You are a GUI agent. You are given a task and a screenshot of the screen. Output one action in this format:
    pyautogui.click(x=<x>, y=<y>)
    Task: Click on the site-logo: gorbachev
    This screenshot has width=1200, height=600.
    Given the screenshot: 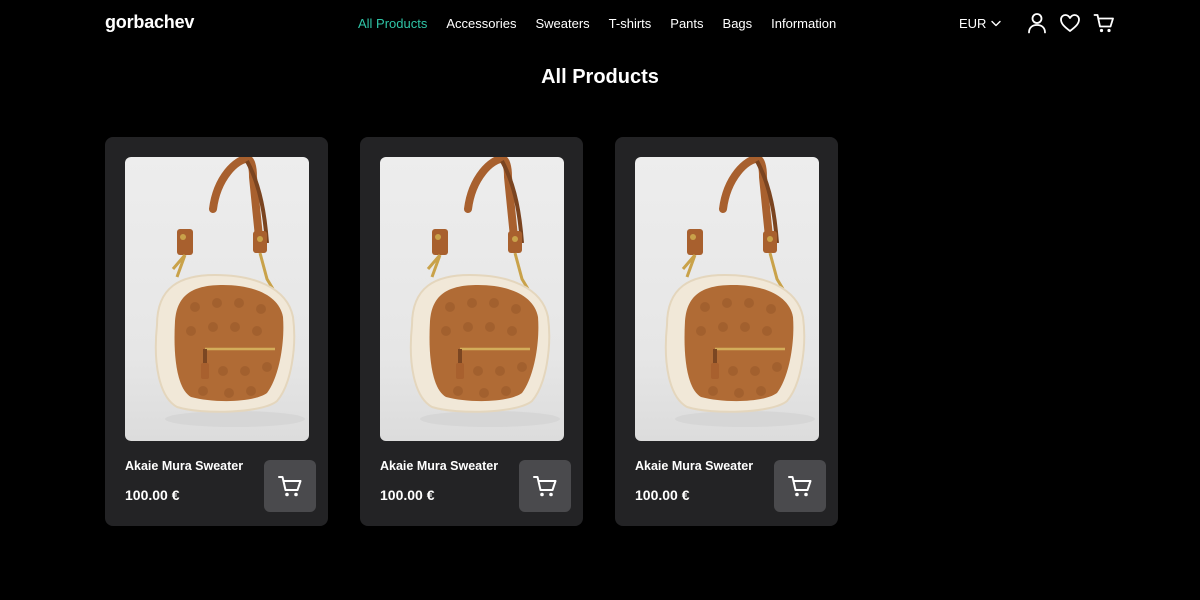 What is the action you would take?
    pyautogui.click(x=149, y=22)
    